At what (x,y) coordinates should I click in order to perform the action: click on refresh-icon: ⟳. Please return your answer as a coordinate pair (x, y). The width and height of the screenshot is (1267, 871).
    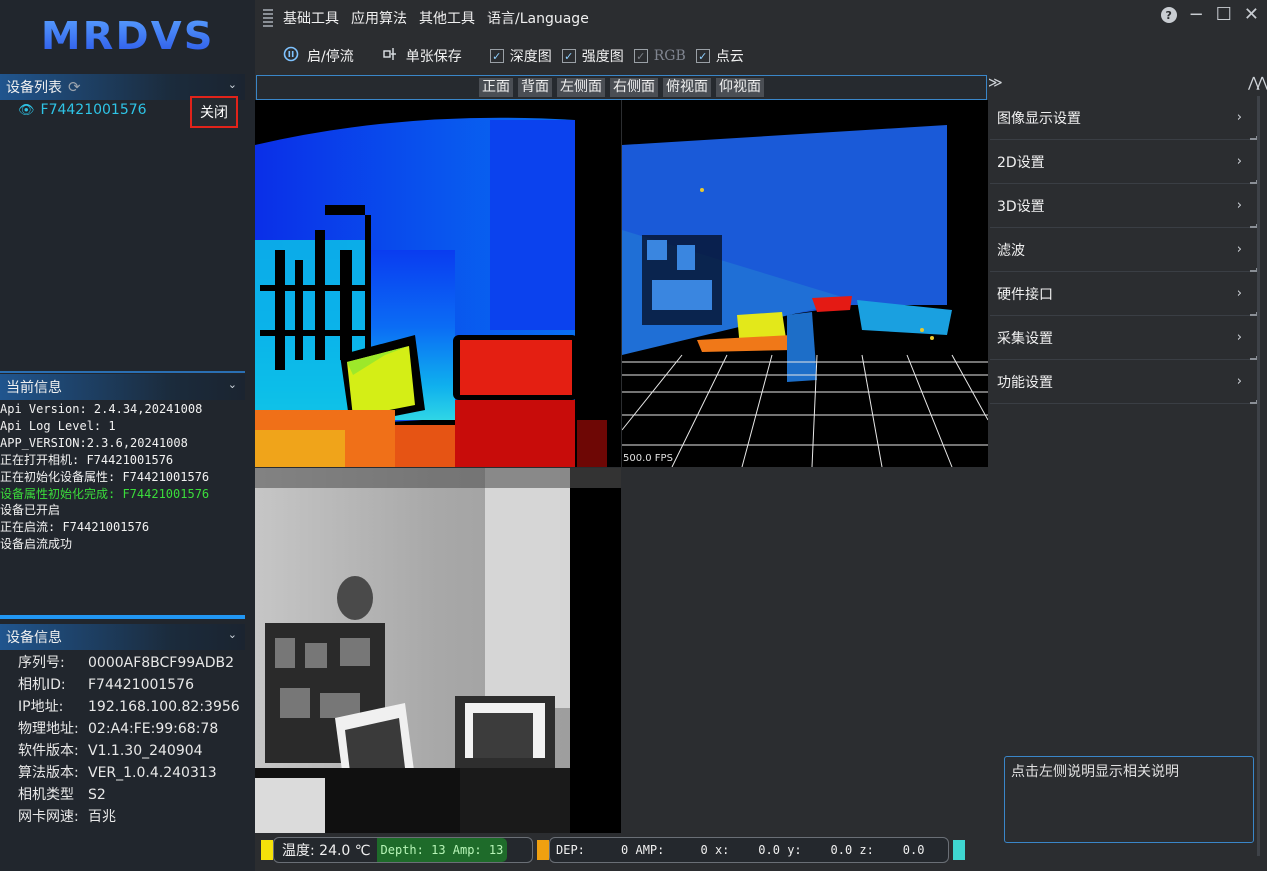
    Looking at the image, I should click on (74, 87).